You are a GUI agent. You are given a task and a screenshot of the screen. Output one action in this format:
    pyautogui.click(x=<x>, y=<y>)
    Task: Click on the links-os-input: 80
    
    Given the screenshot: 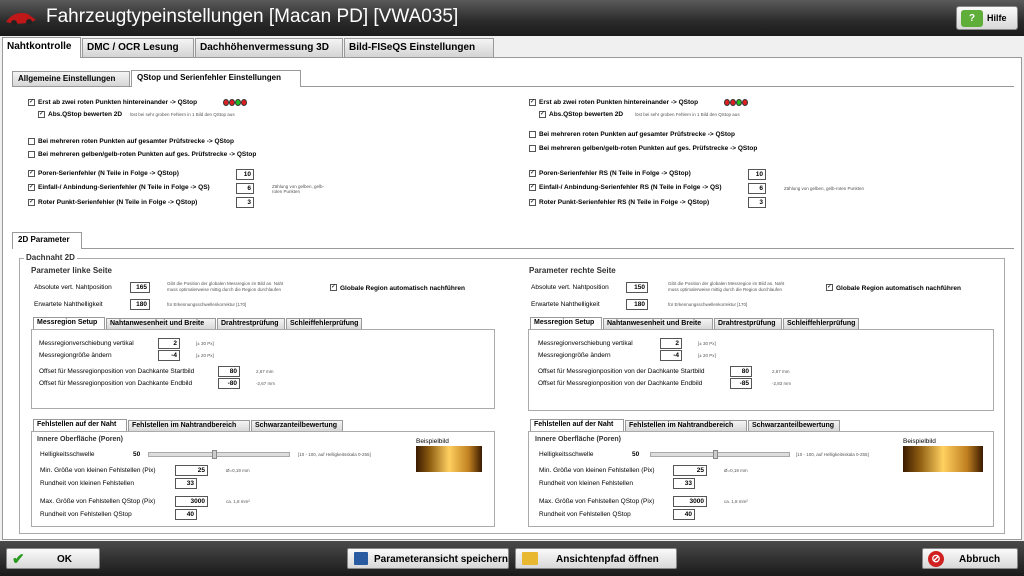 What is the action you would take?
    pyautogui.click(x=229, y=371)
    